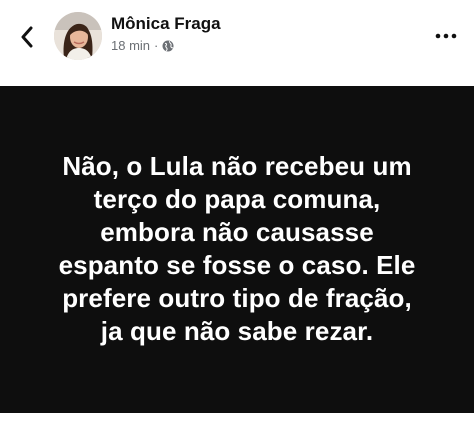 This screenshot has width=474, height=427. What do you see at coordinates (166, 24) in the screenshot?
I see `author-name: Mônica Fraga` at bounding box center [166, 24].